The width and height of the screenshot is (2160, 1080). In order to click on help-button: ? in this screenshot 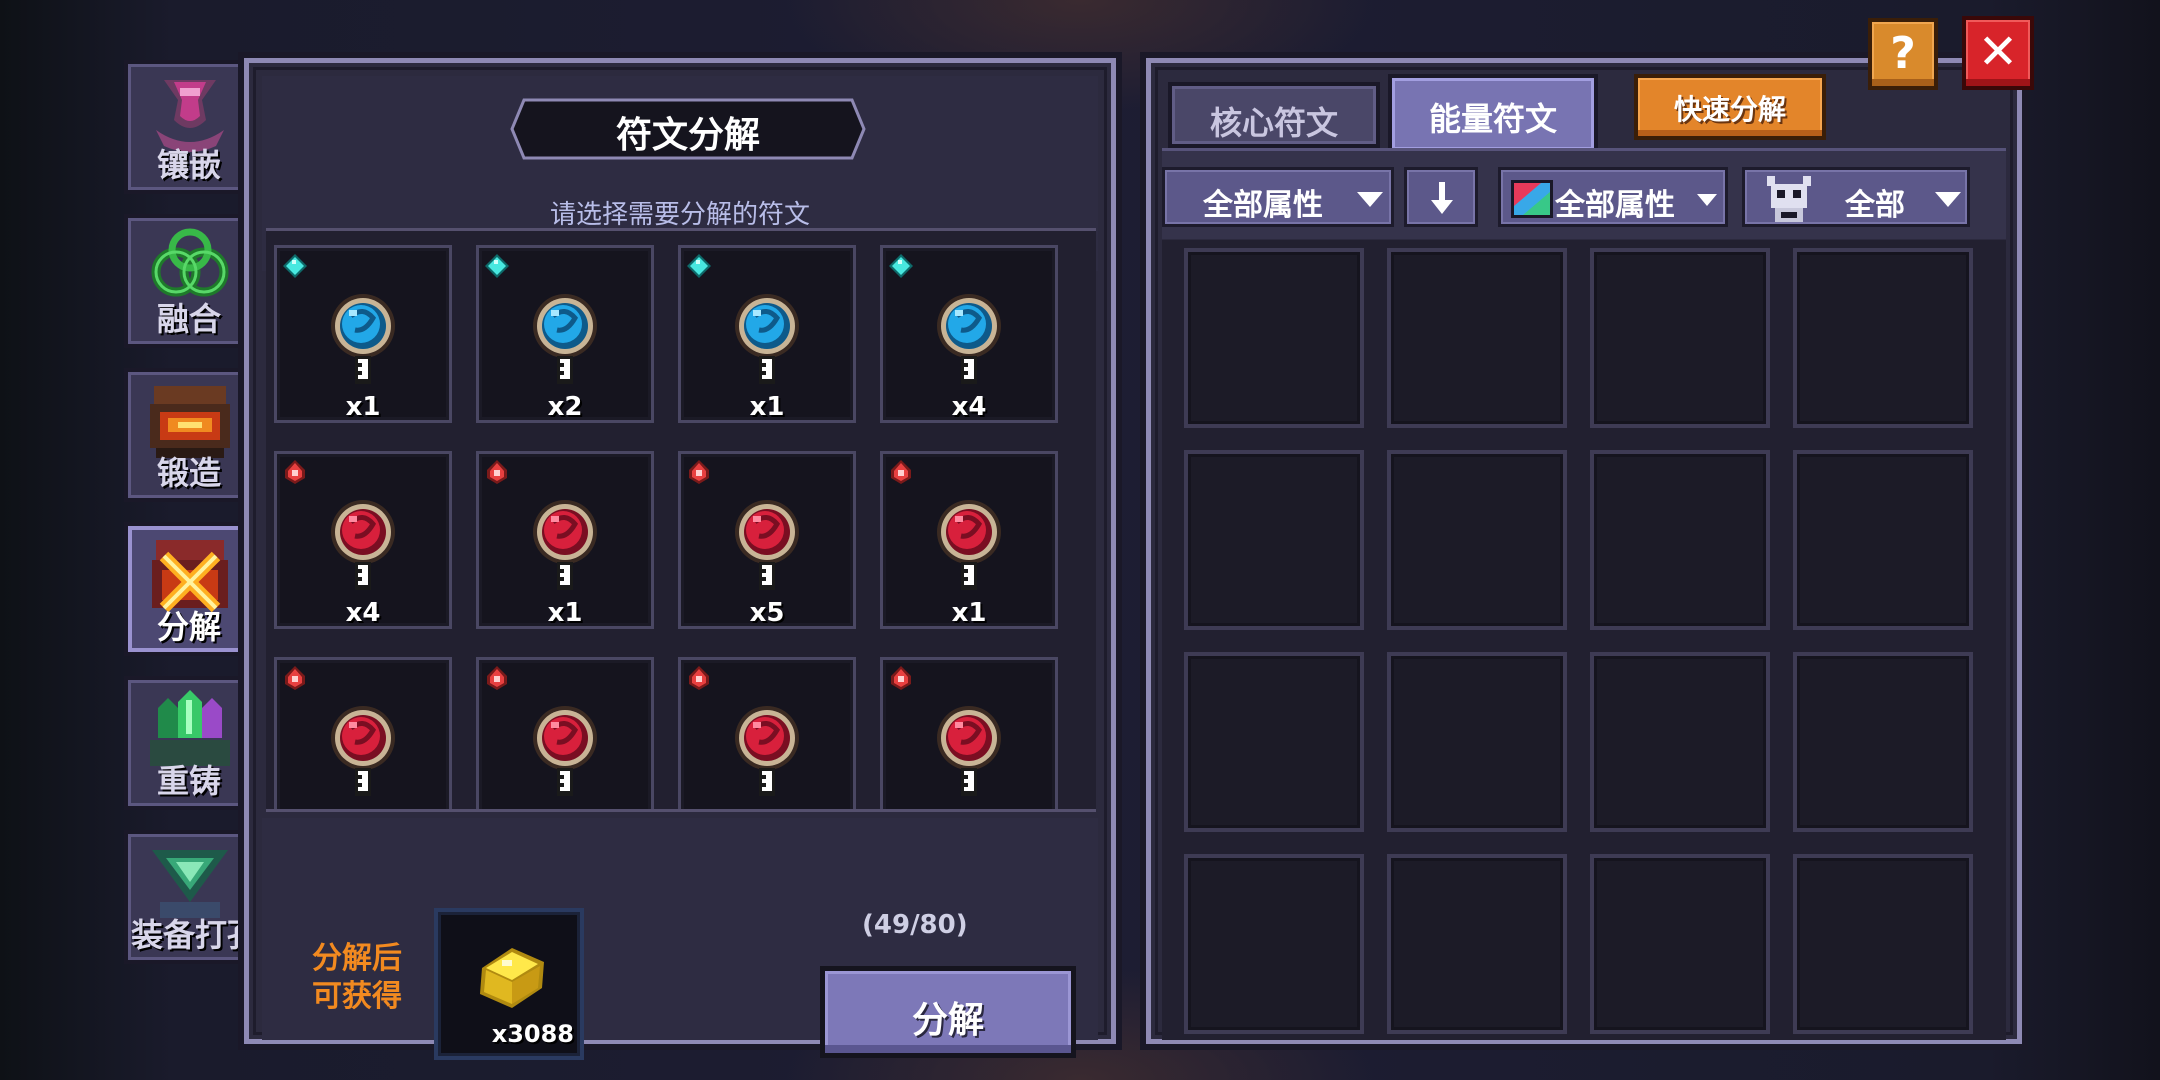, I will do `click(1903, 54)`.